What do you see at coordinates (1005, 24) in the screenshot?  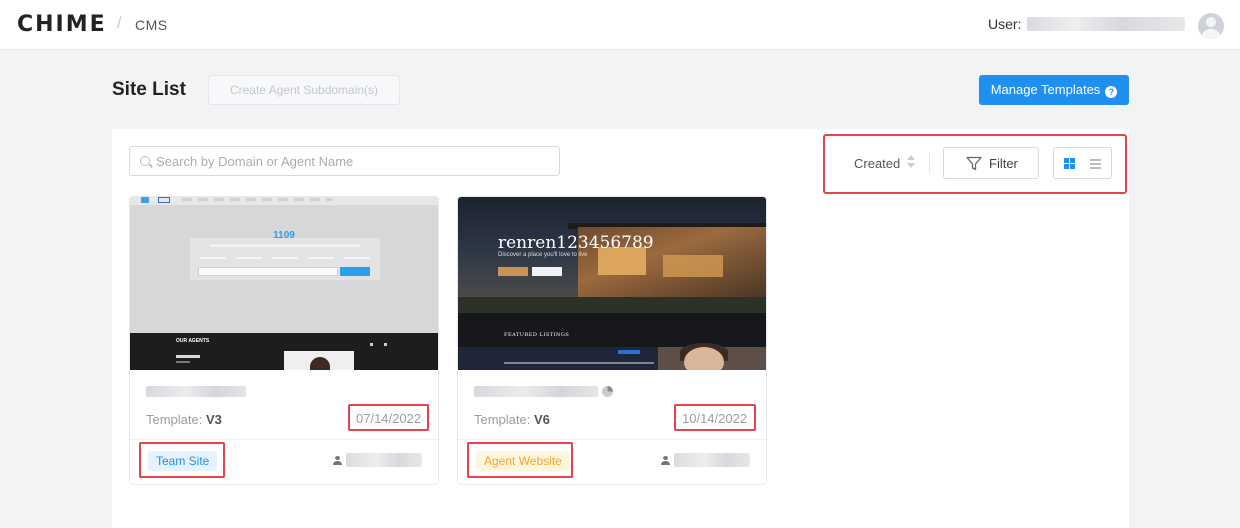 I see `user-label: User:` at bounding box center [1005, 24].